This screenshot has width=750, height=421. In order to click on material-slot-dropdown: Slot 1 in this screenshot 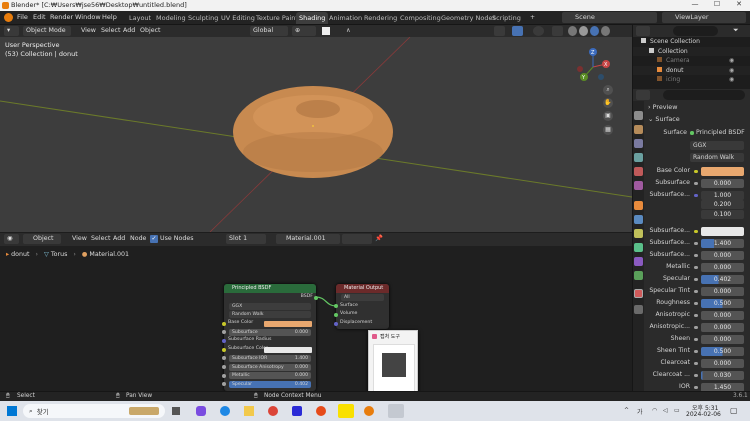, I will do `click(246, 239)`.